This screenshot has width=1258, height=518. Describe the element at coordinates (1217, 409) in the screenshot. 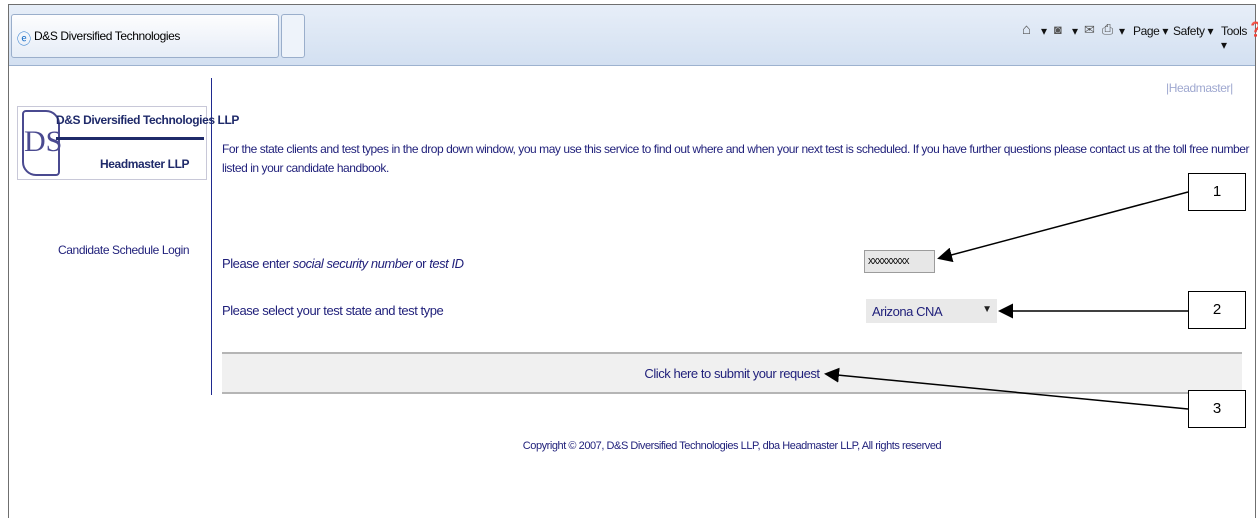

I see `callout-3: 3` at that location.